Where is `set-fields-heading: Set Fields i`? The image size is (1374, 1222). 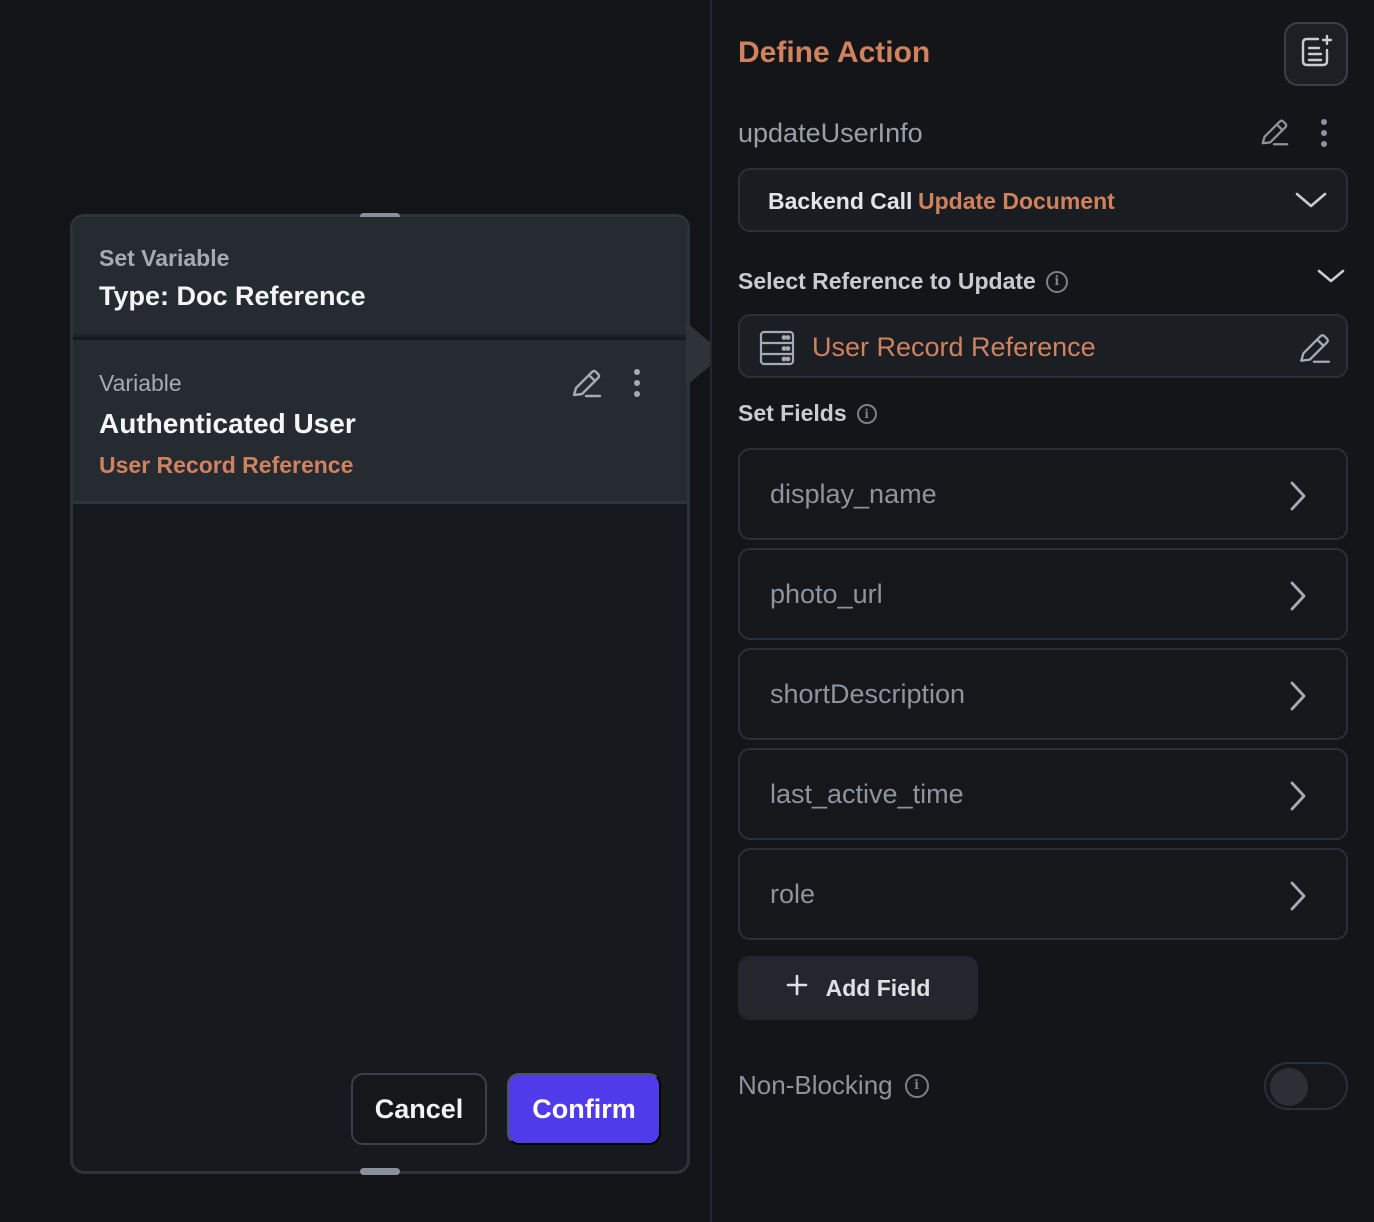 set-fields-heading: Set Fields i is located at coordinates (807, 413).